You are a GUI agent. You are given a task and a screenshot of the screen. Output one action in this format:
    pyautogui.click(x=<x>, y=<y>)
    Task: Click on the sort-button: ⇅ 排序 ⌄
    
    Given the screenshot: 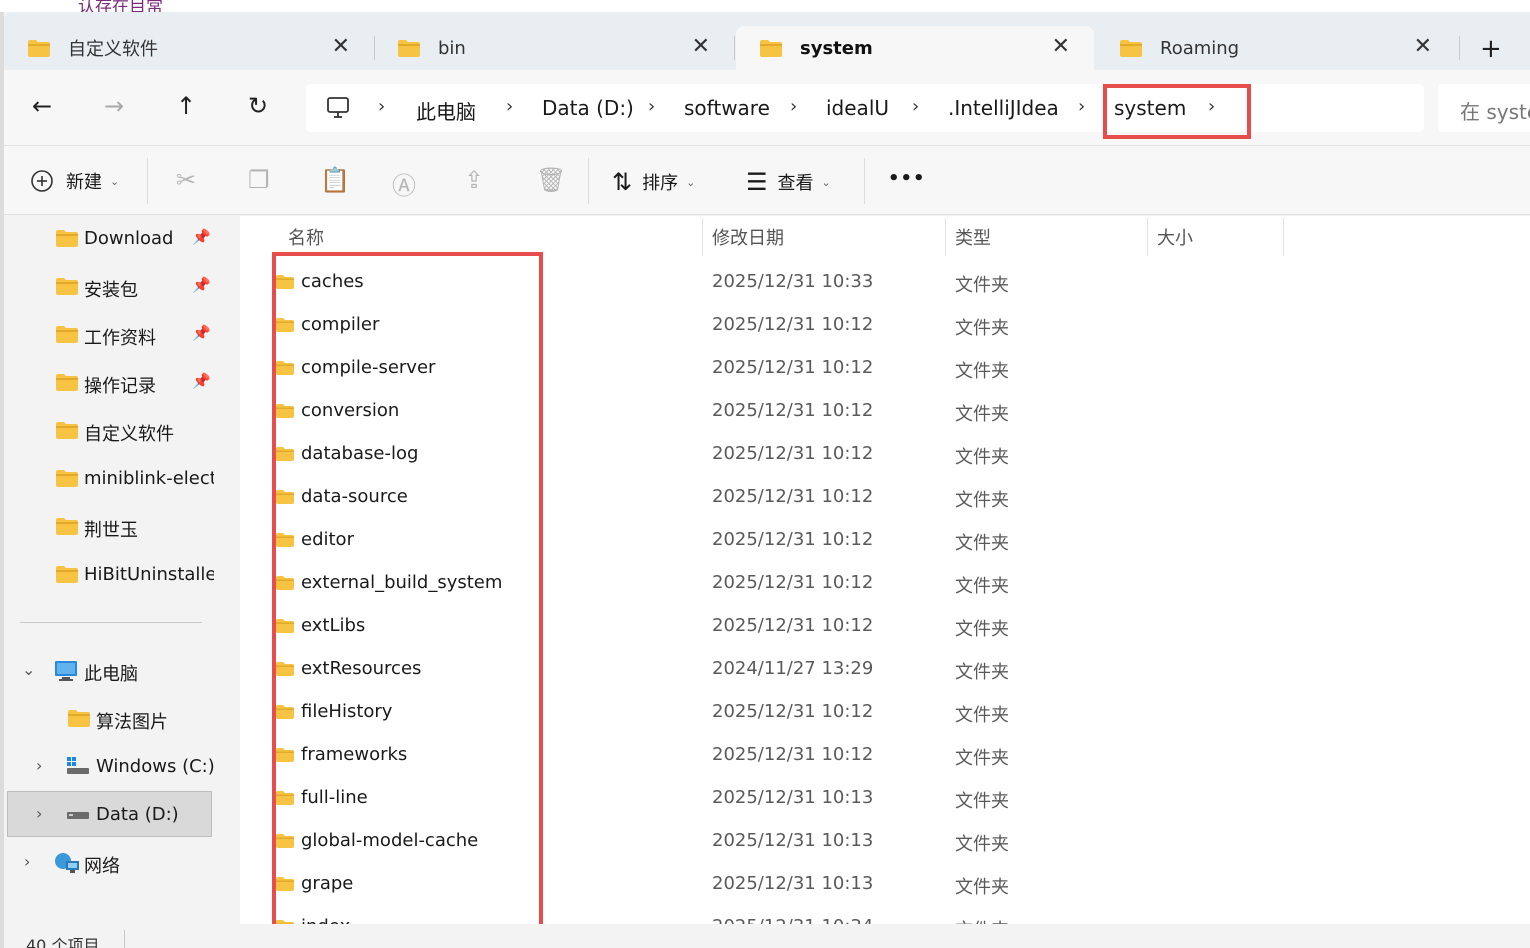 What is the action you would take?
    pyautogui.click(x=653, y=182)
    